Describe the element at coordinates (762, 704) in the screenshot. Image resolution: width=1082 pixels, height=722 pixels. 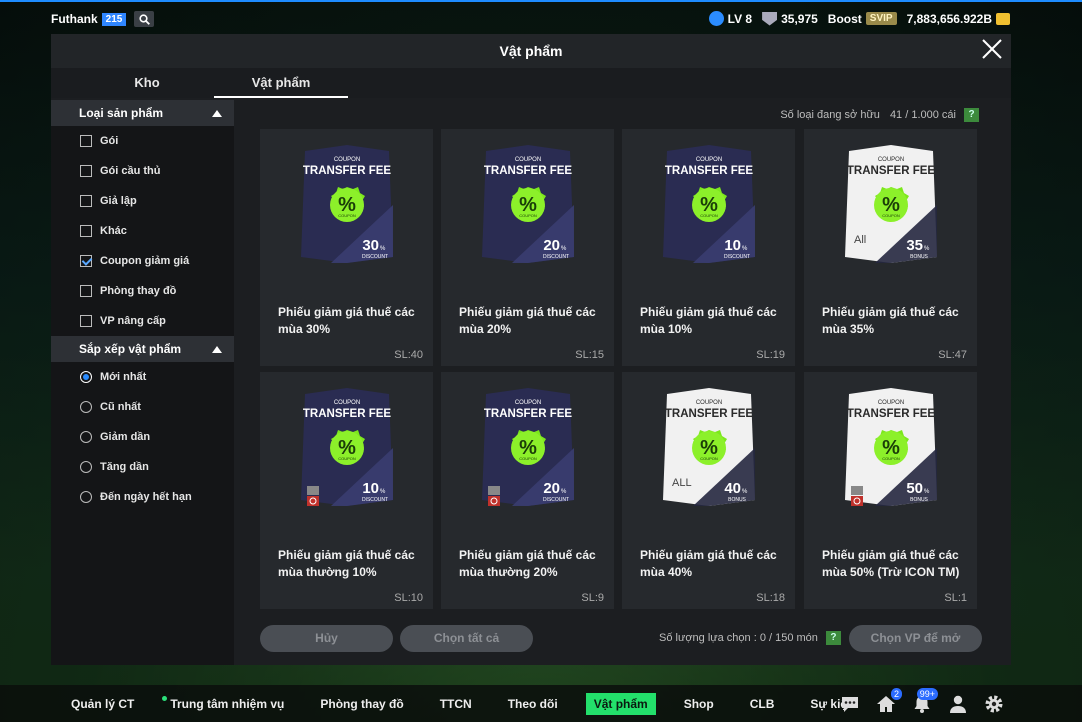
I see `nav-item: CLB` at that location.